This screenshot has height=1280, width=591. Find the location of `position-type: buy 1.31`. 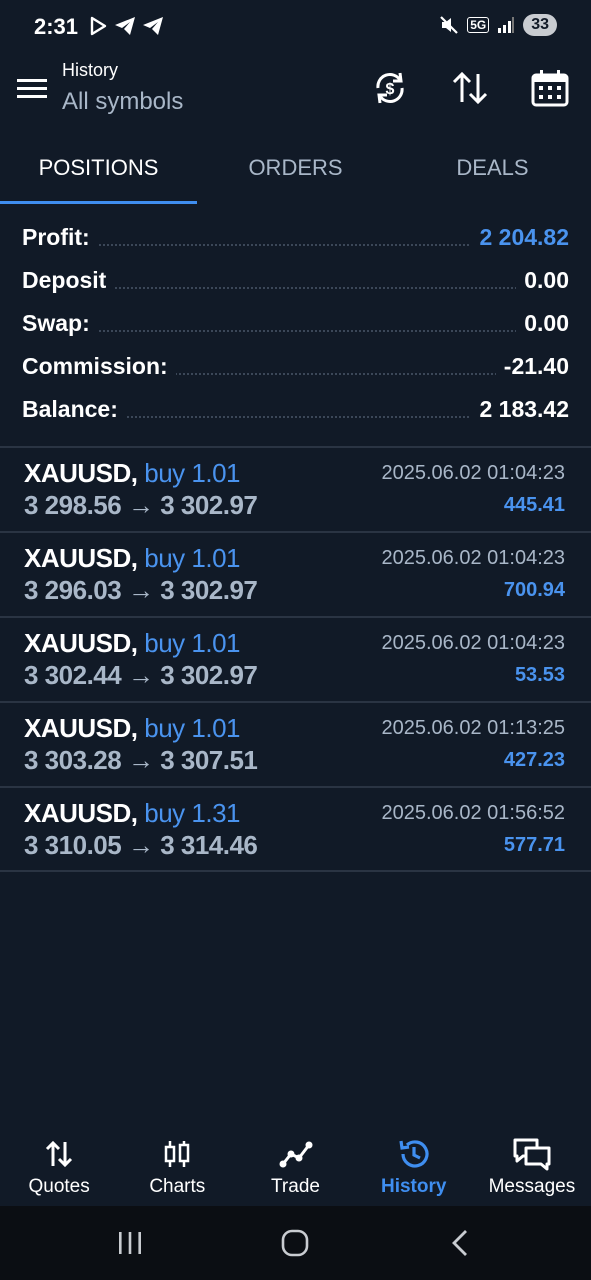

position-type: buy 1.31 is located at coordinates (192, 813).